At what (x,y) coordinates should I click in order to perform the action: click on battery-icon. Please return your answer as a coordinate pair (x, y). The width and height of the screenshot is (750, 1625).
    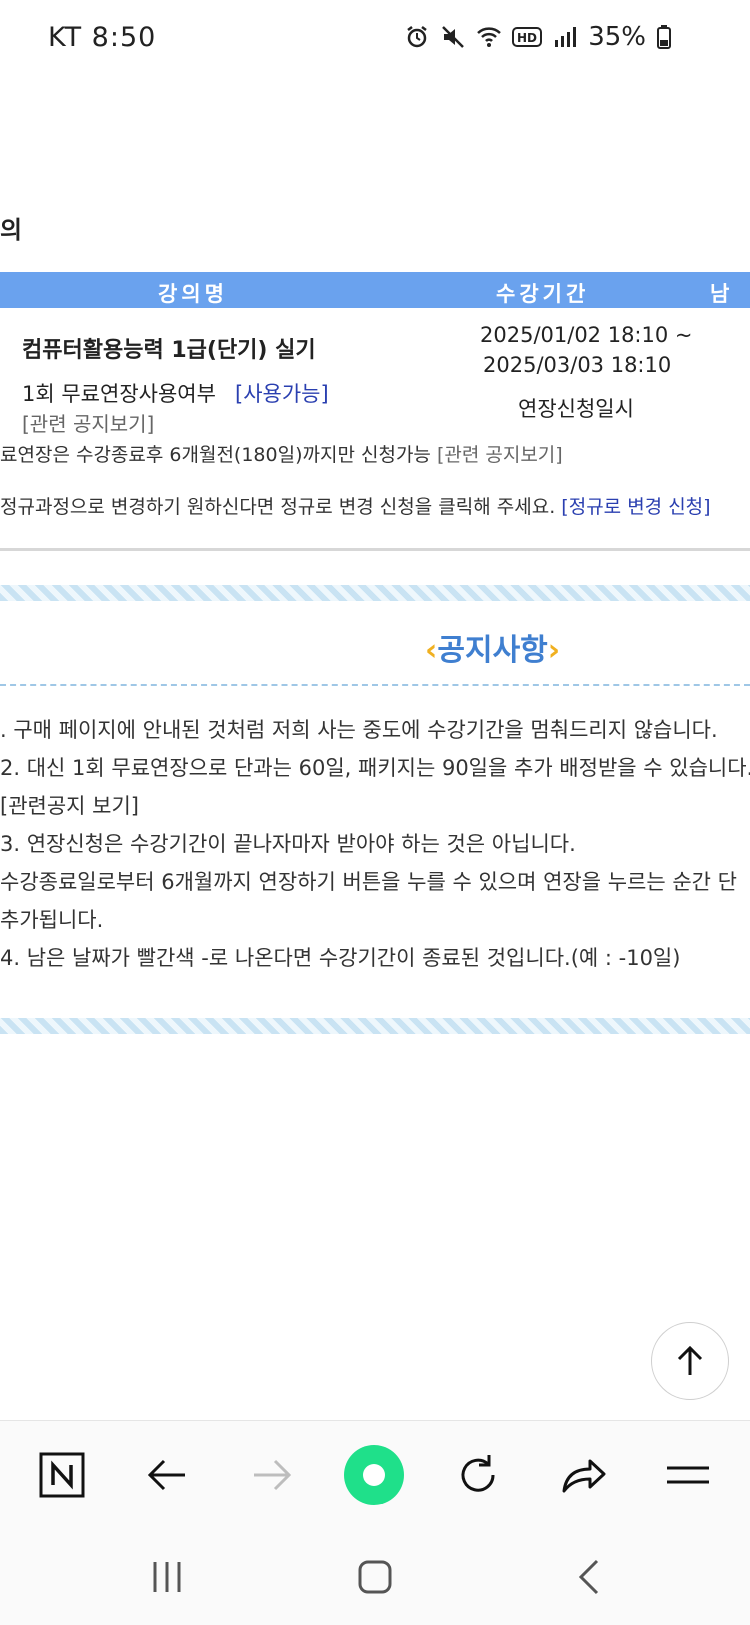
    Looking at the image, I should click on (664, 37).